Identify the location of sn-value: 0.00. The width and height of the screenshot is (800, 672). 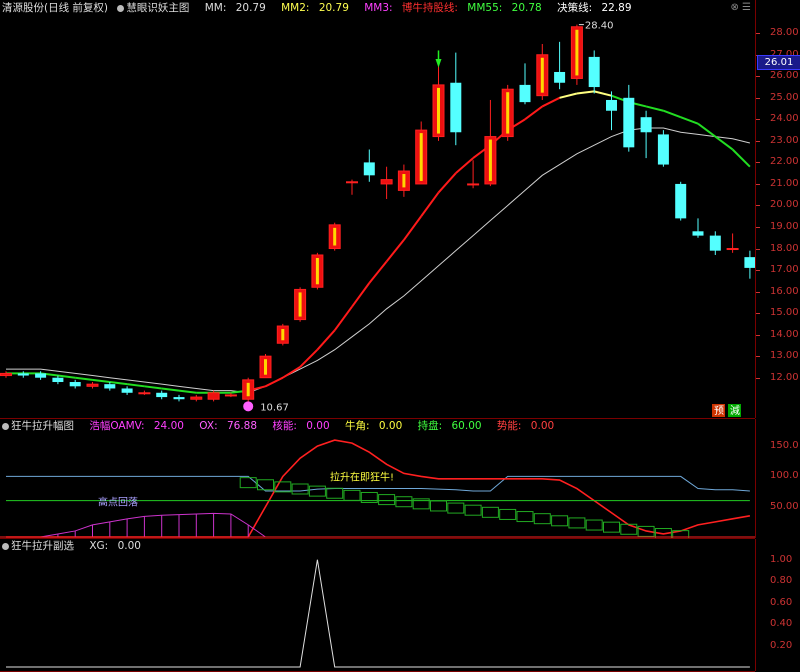
(542, 426).